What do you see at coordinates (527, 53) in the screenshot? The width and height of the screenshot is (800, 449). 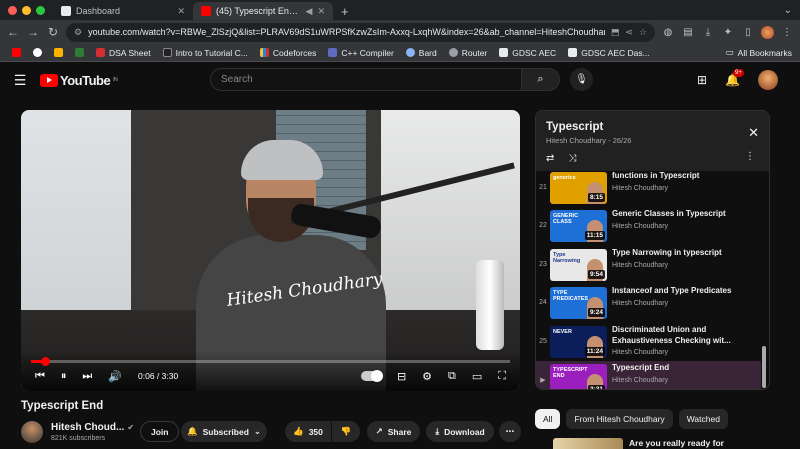 I see `bookmark-gdsc-aec: GDSC AEC` at bounding box center [527, 53].